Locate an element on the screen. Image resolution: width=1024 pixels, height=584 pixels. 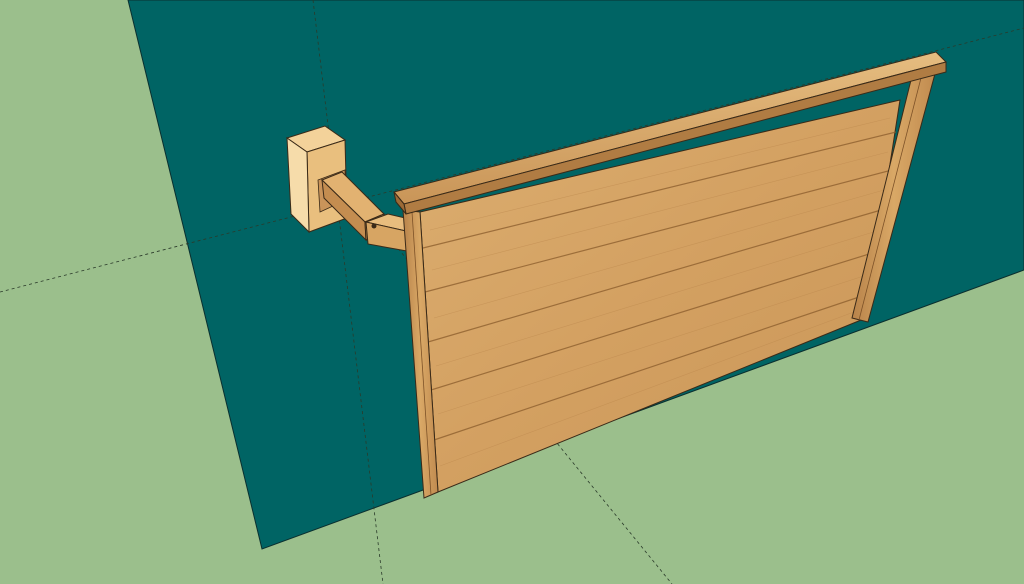
pivot-pin-icon is located at coordinates (374, 226).